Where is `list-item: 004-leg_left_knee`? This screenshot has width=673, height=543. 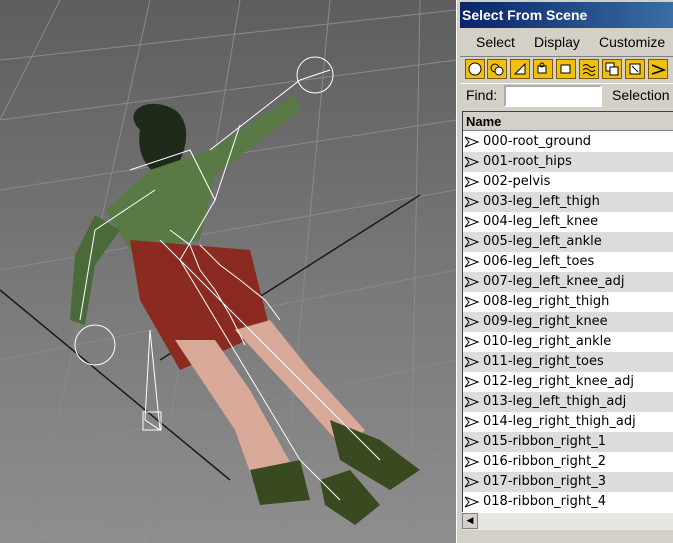 list-item: 004-leg_left_knee is located at coordinates (568, 222).